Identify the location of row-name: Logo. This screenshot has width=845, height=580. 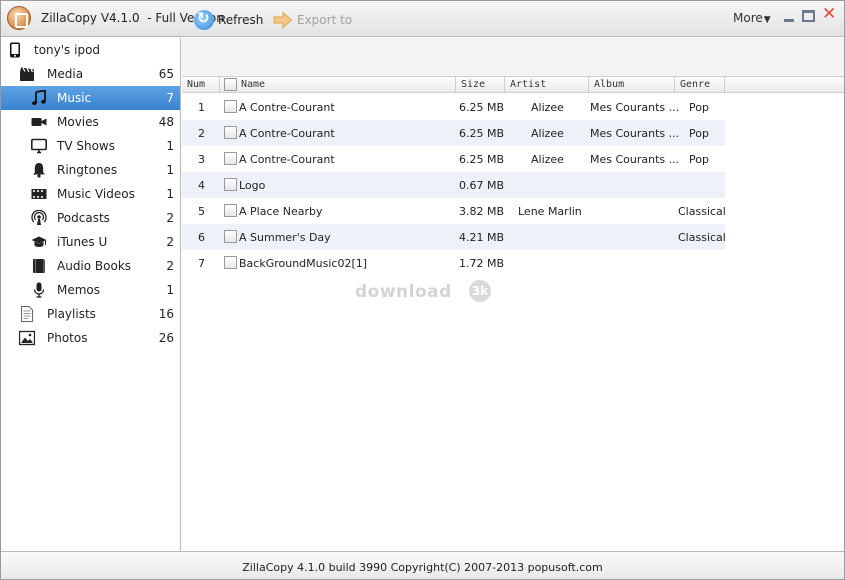
(252, 185).